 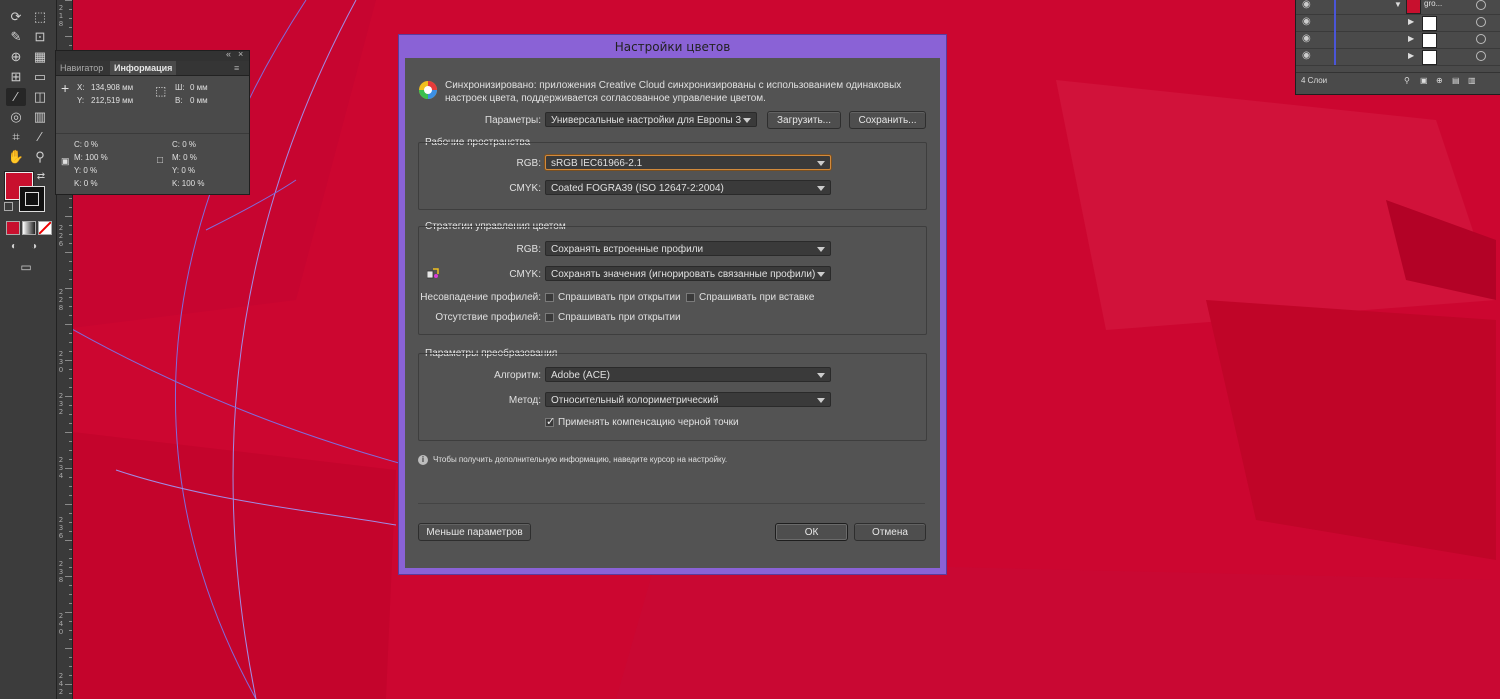 What do you see at coordinates (34, 247) in the screenshot?
I see `draw-behind-icon: ◑` at bounding box center [34, 247].